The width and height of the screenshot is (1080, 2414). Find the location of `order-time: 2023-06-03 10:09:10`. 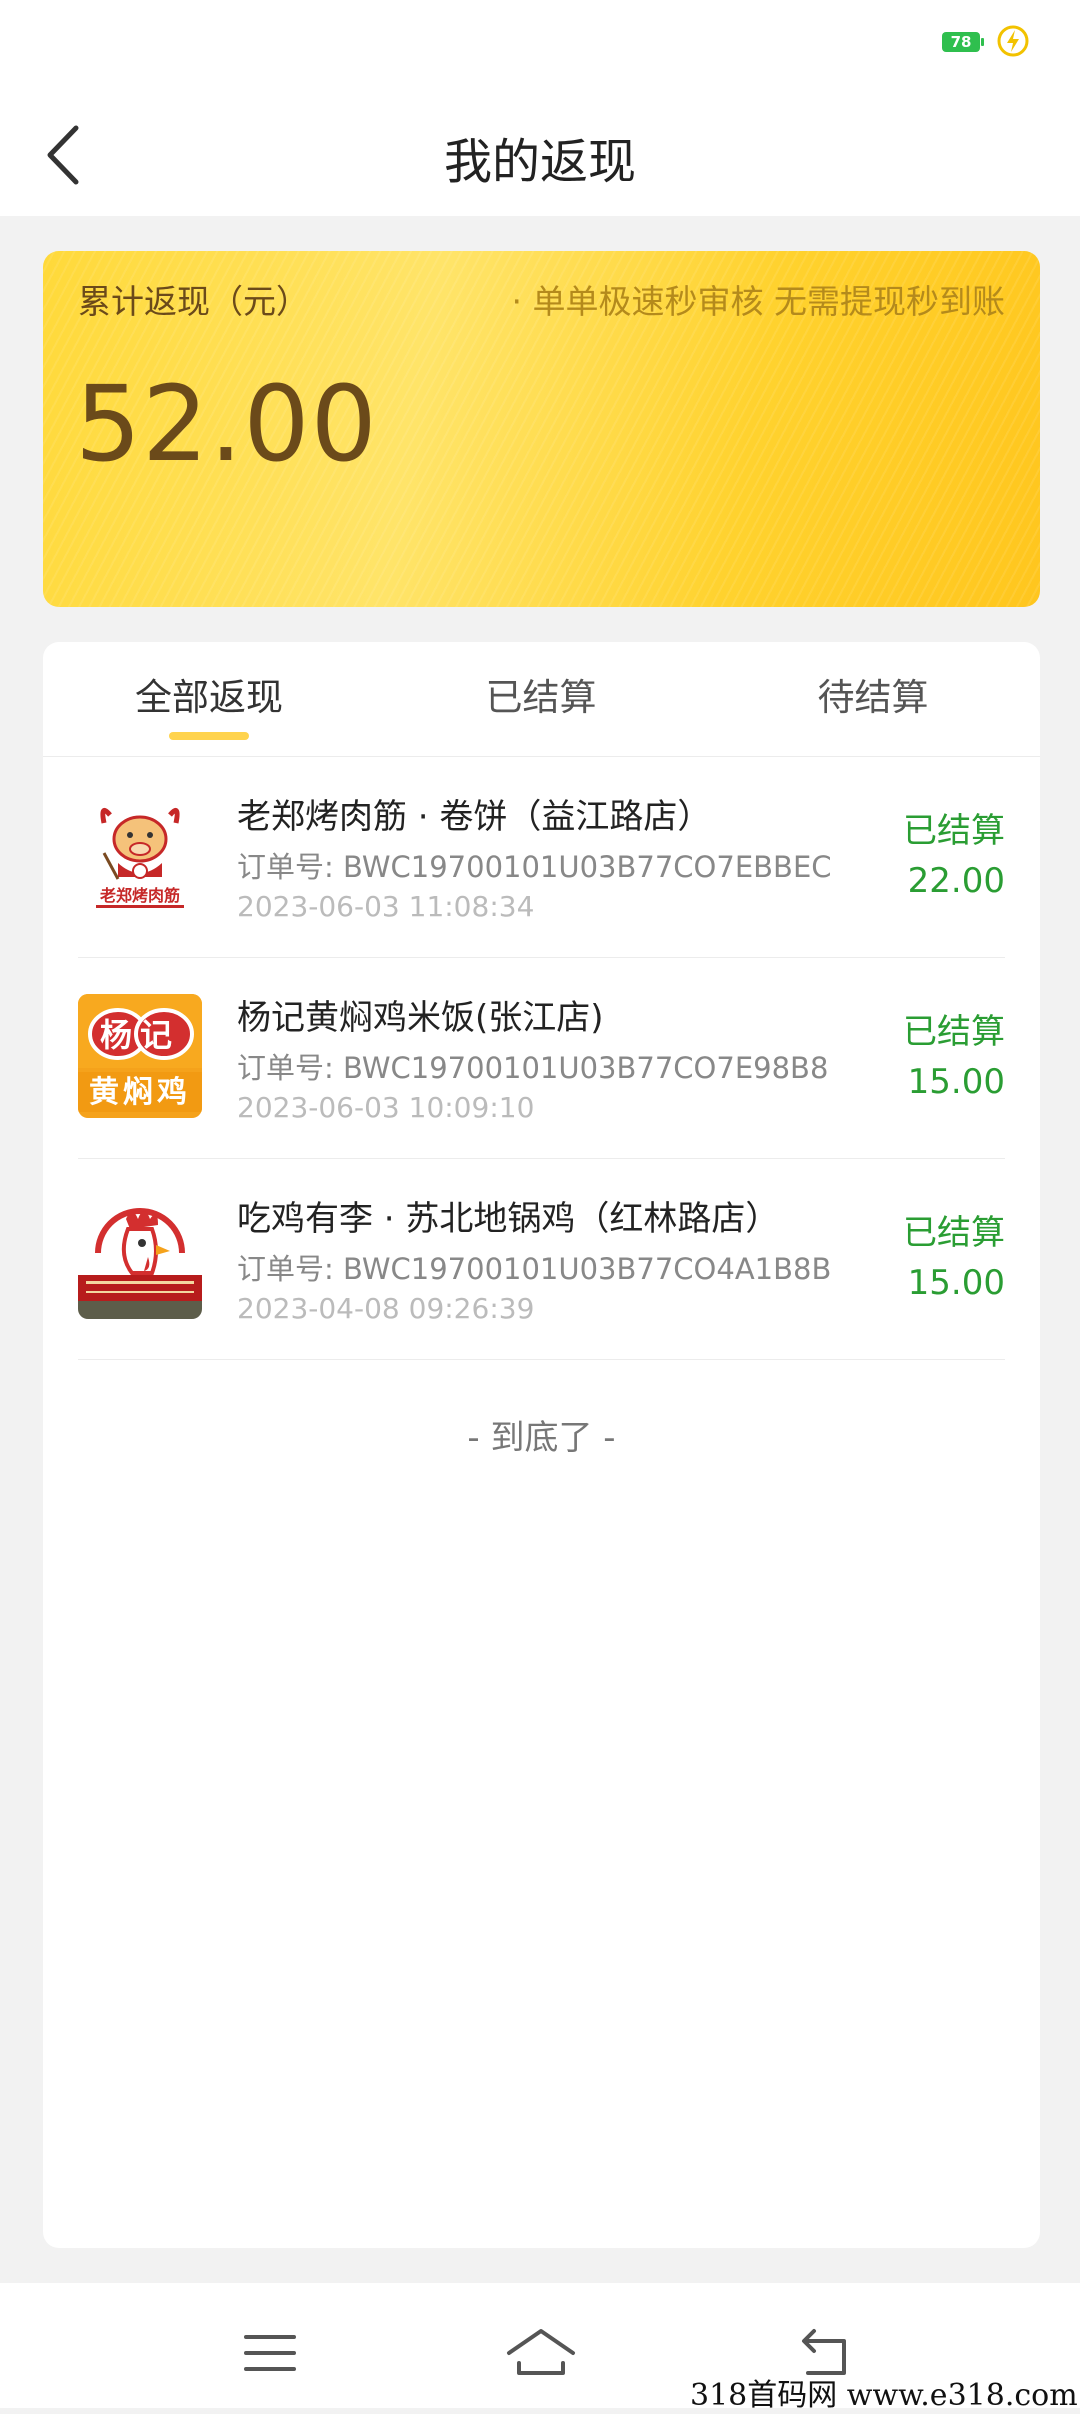

order-time: 2023-06-03 10:09:10 is located at coordinates (386, 1107).